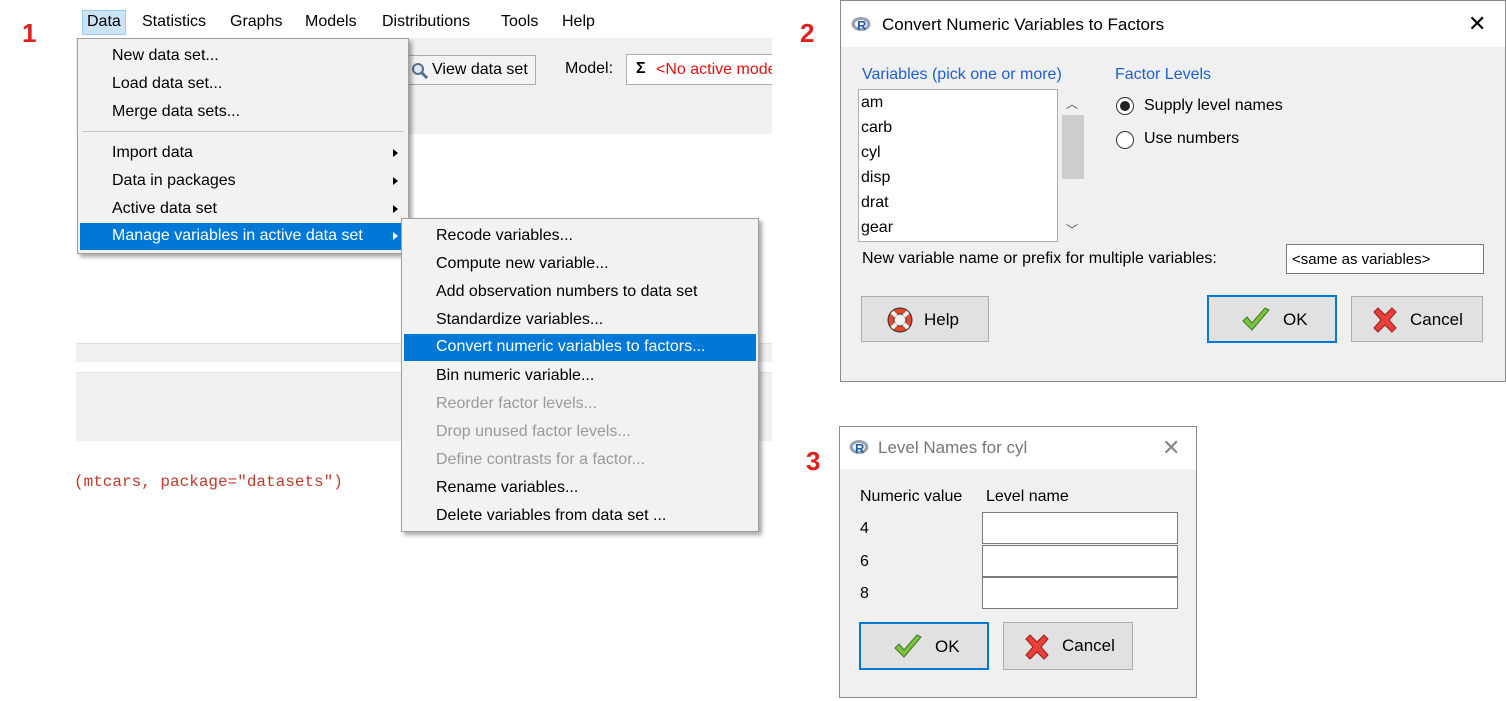 The height and width of the screenshot is (701, 1506). What do you see at coordinates (864, 593) in the screenshot?
I see `numeric-value: 8` at bounding box center [864, 593].